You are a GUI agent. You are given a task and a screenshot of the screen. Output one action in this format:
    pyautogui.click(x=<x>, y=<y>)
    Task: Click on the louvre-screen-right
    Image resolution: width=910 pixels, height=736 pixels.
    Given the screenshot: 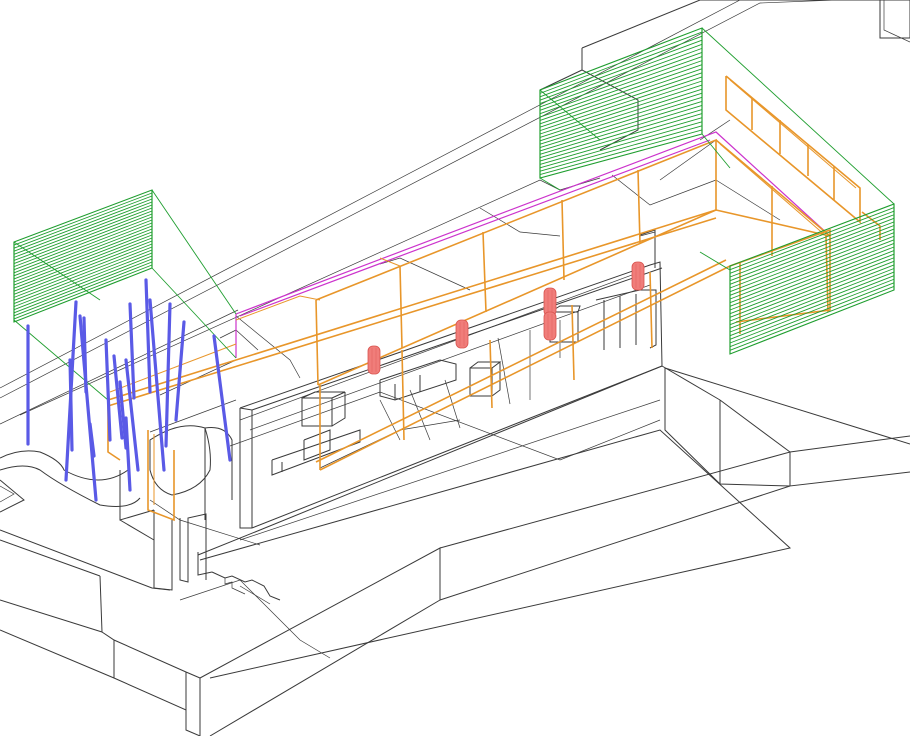 What is the action you would take?
    pyautogui.click(x=812, y=279)
    